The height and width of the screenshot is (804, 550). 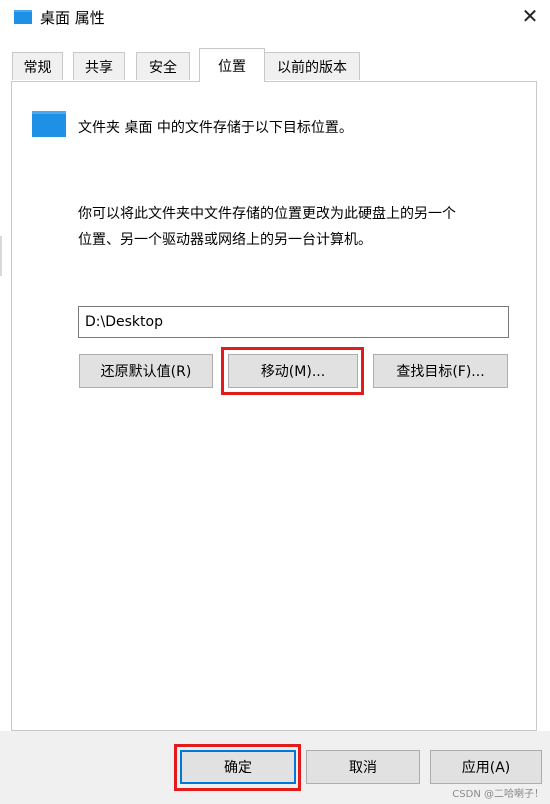 I want to click on location-description: 位置、另一个驱动器或网络上的另一台计算机。, so click(x=225, y=240).